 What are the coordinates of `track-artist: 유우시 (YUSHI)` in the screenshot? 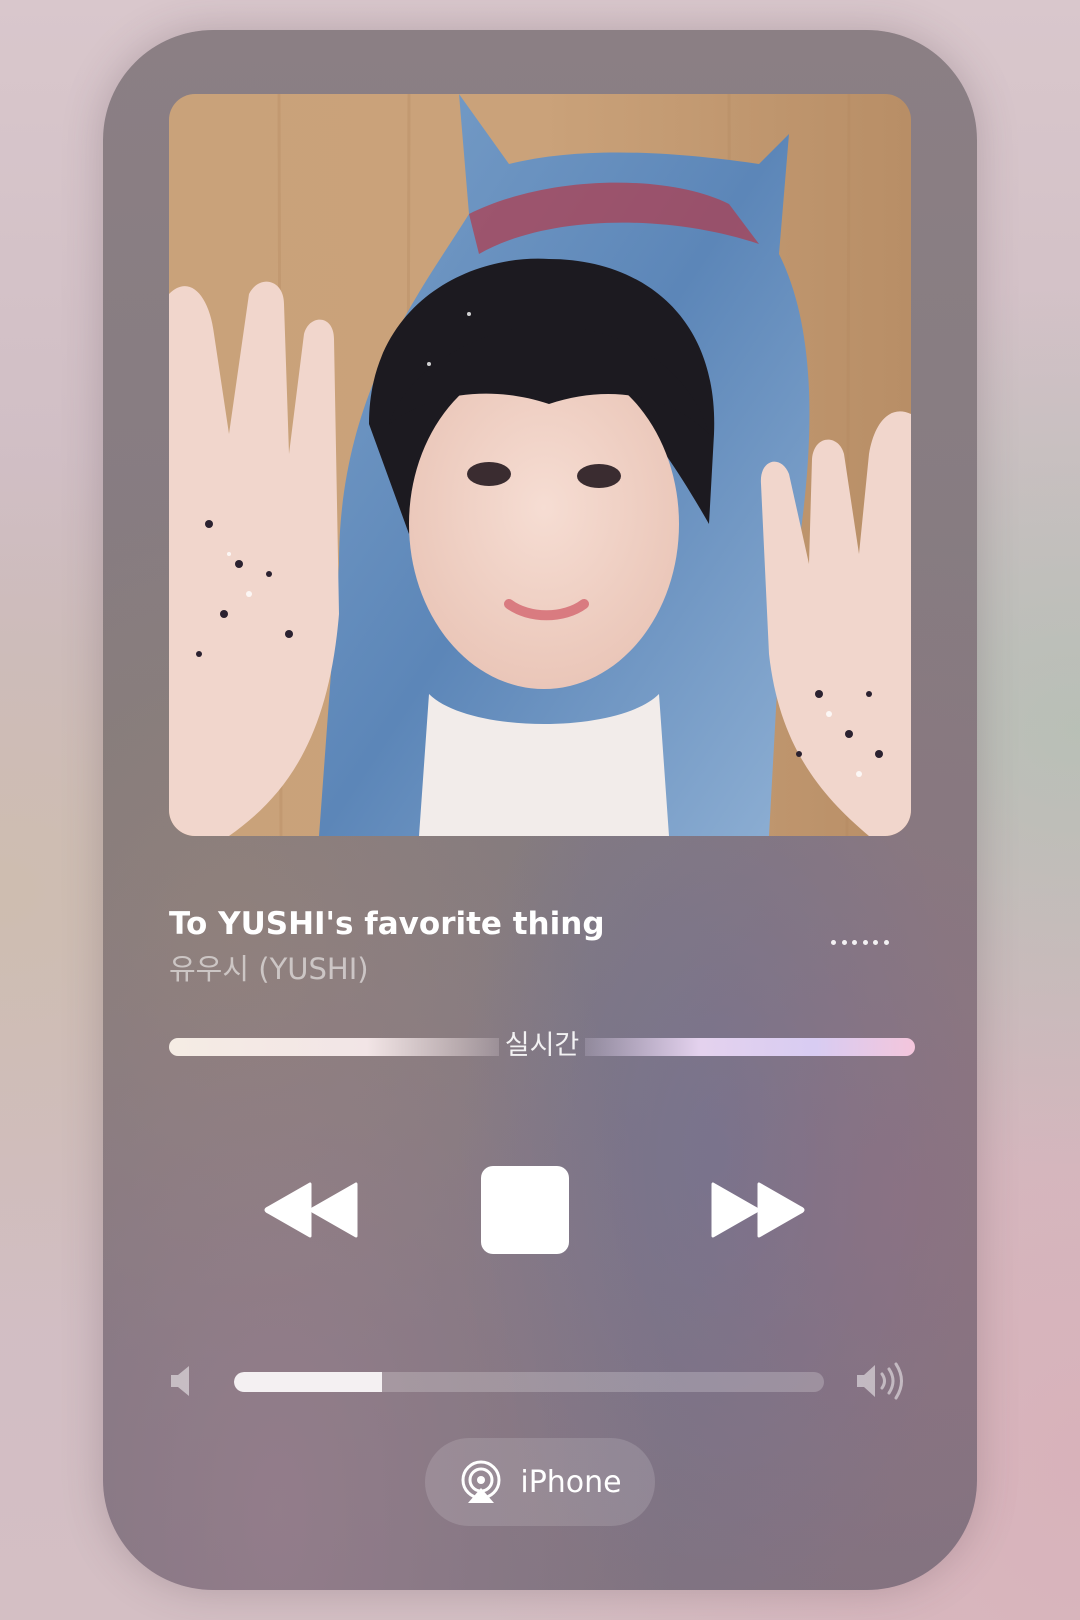 It's located at (269, 967).